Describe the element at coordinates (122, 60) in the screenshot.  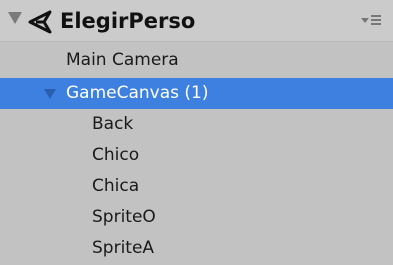
I see `hierarchy-item-label: Main Camera` at that location.